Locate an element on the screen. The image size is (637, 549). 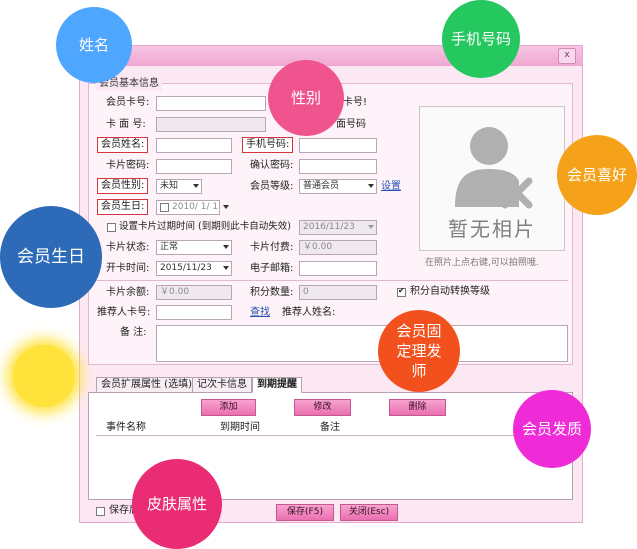
level-settings-link: 设置 is located at coordinates (391, 187).